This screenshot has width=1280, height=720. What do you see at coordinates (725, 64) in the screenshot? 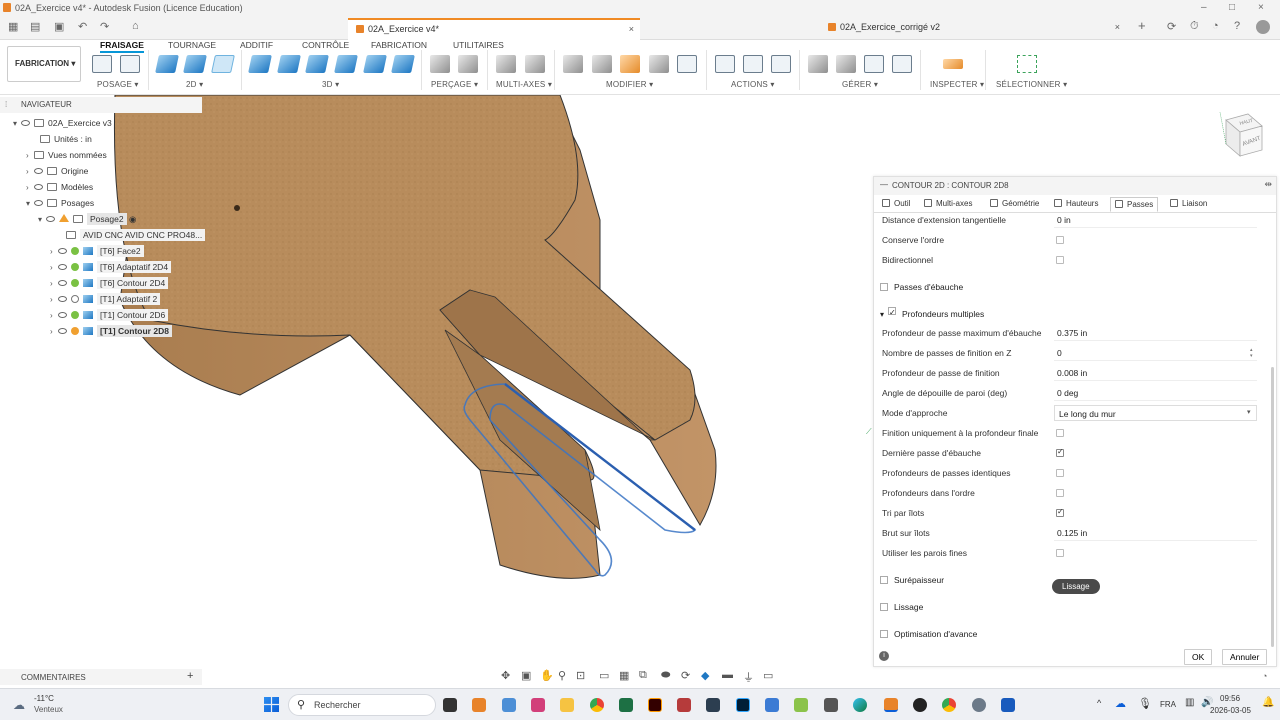
I see `simulate-icon` at bounding box center [725, 64].